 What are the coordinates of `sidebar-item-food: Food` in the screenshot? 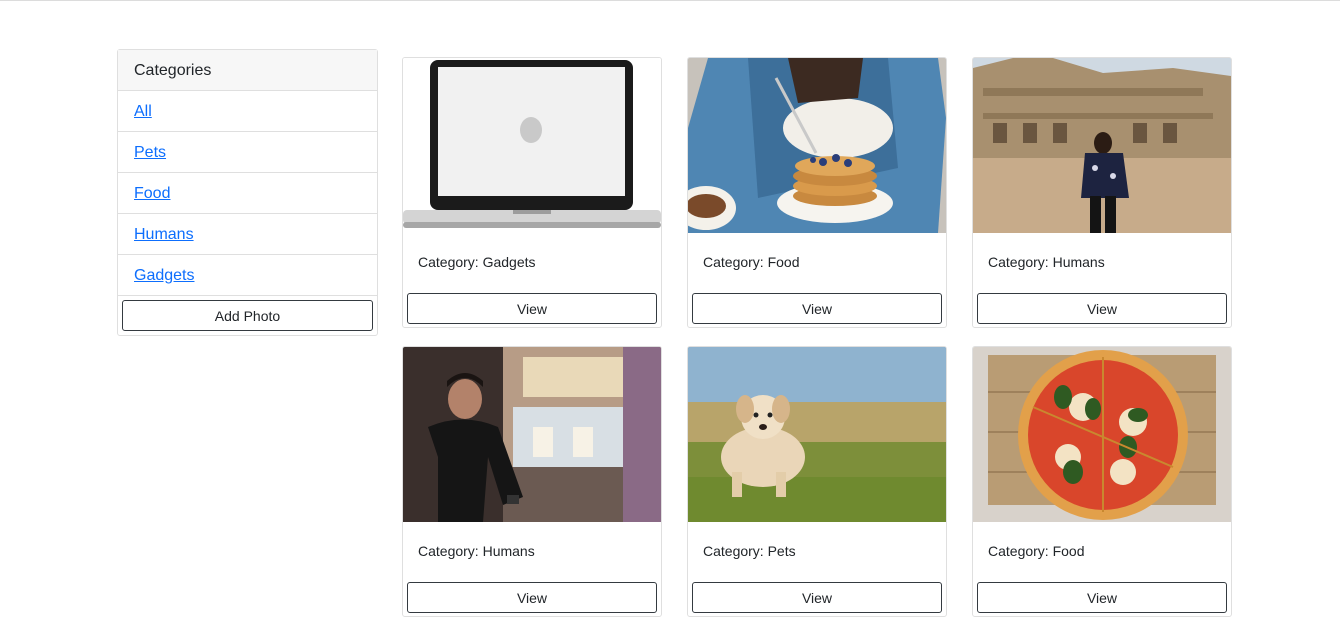 It's located at (247, 193).